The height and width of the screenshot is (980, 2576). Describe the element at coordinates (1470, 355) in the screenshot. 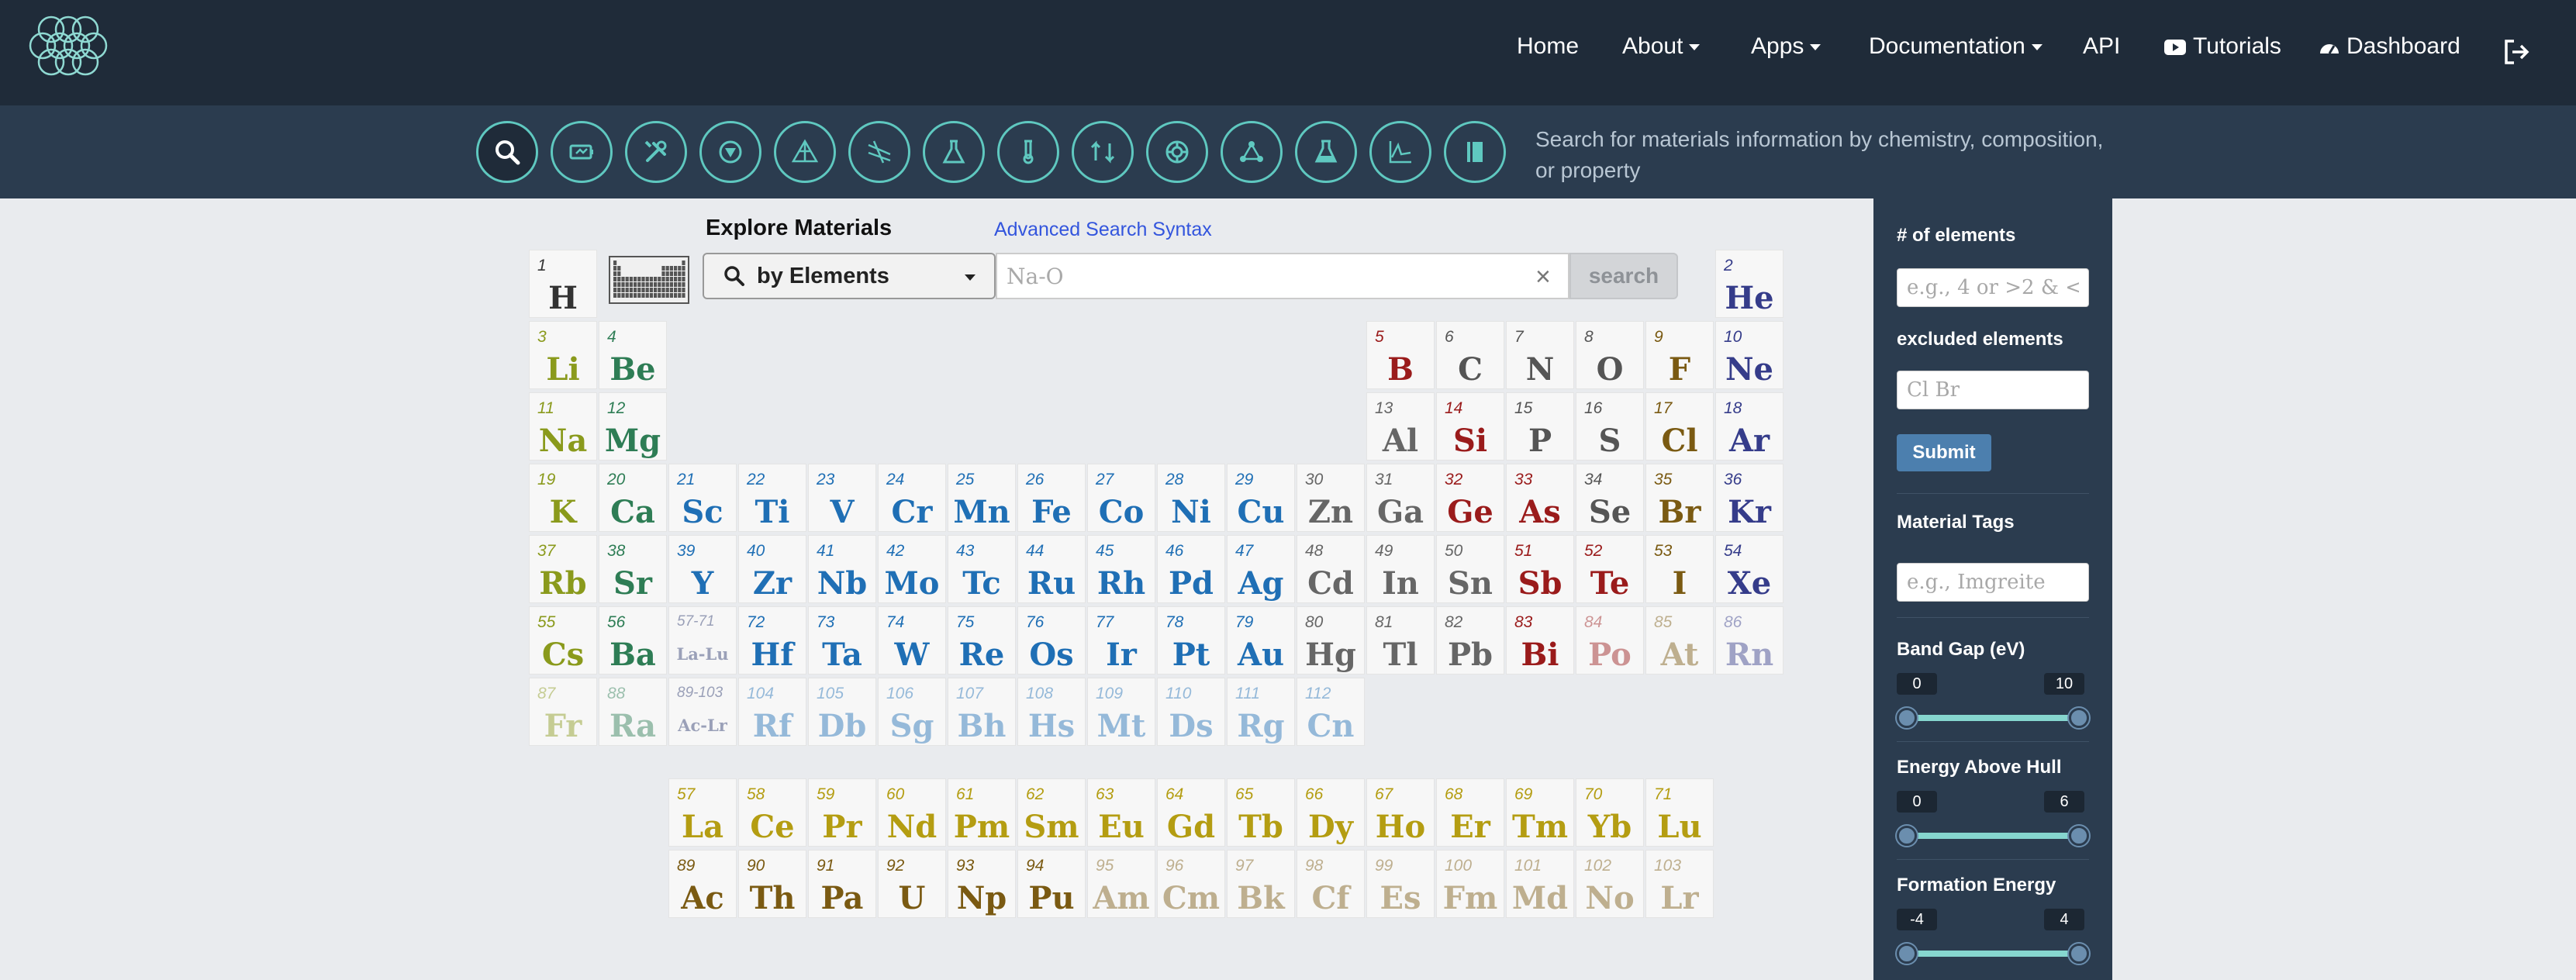

I see `element-c: 6C` at that location.